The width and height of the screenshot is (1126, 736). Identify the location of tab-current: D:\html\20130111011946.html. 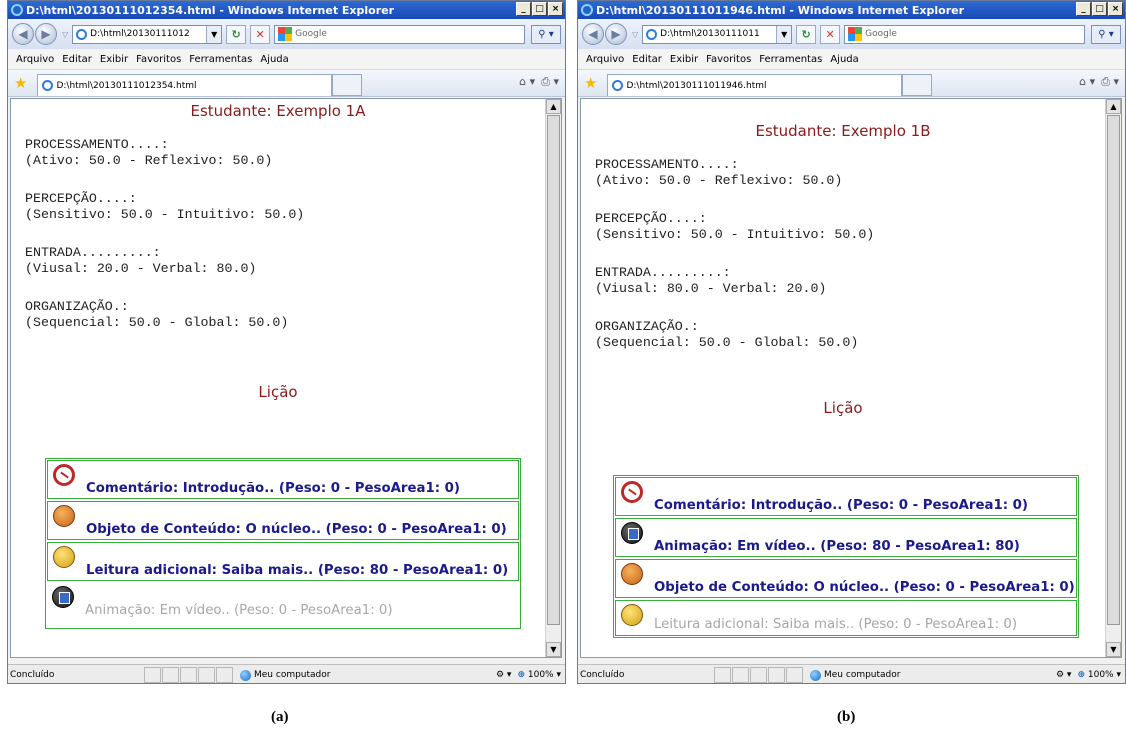
(755, 85).